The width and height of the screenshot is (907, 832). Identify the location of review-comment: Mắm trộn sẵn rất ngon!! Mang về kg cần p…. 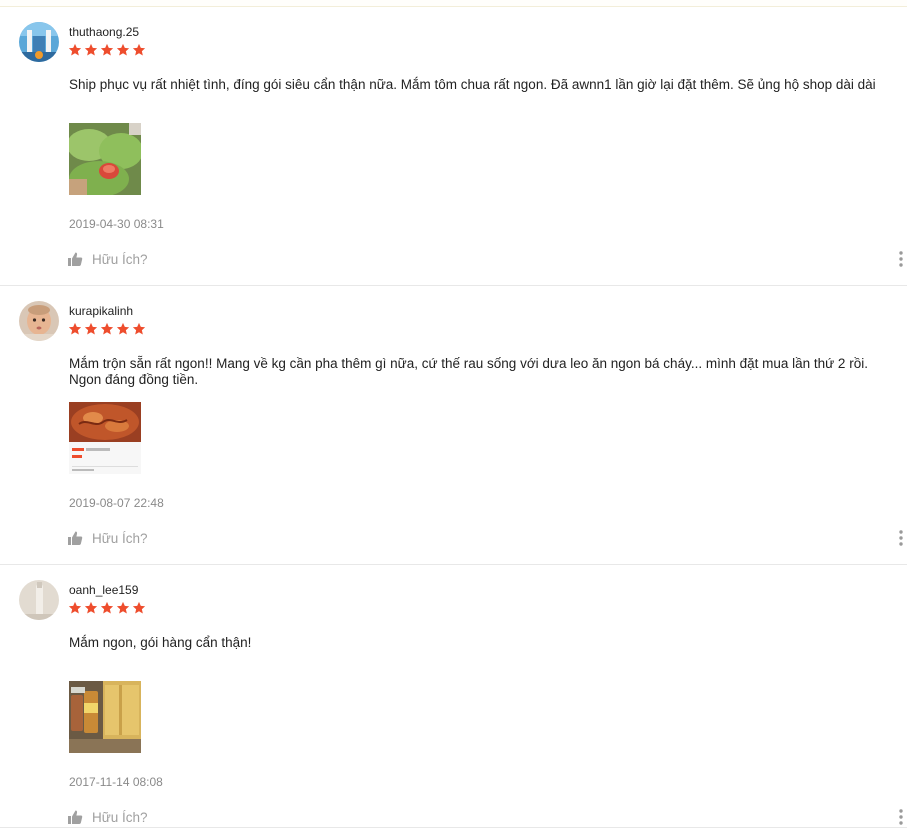
(468, 371).